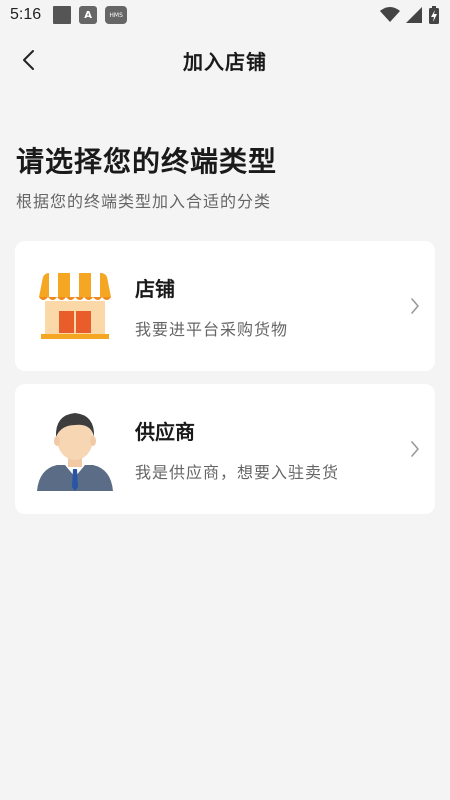 The image size is (450, 800). I want to click on nav-bar: 加入店铺, so click(225, 60).